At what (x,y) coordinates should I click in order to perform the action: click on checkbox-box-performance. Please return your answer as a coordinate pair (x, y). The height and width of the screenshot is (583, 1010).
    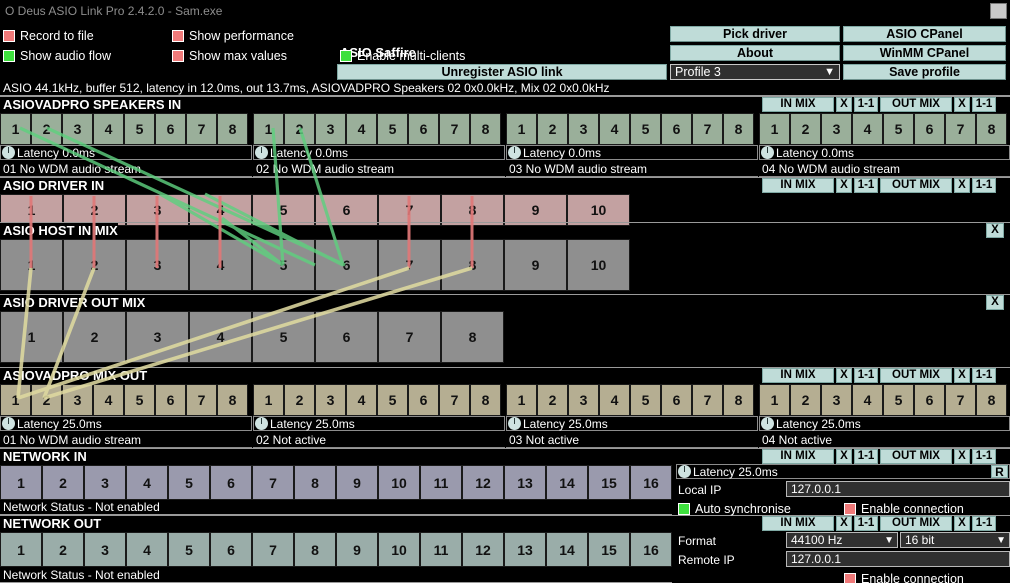
    Looking at the image, I should click on (178, 36).